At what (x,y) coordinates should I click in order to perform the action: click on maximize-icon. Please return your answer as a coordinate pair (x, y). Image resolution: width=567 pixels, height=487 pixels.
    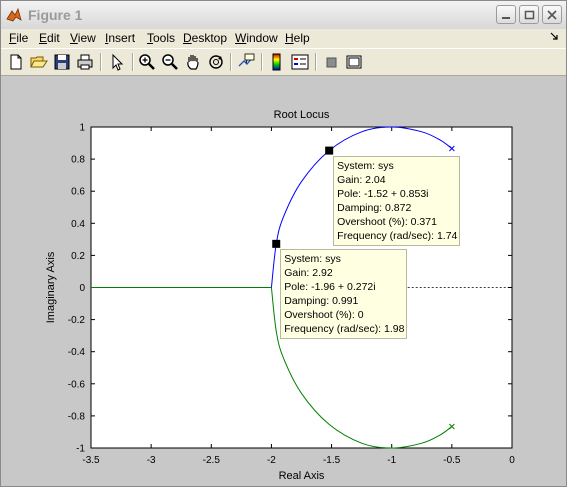
    Looking at the image, I should click on (529, 15).